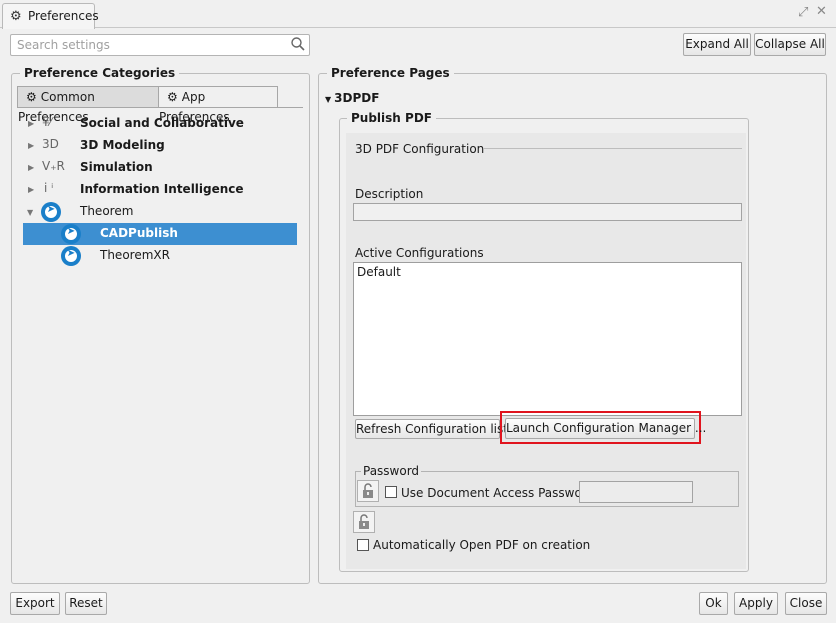  What do you see at coordinates (391, 118) in the screenshot?
I see `publish-pdf-title: Publish PDF` at bounding box center [391, 118].